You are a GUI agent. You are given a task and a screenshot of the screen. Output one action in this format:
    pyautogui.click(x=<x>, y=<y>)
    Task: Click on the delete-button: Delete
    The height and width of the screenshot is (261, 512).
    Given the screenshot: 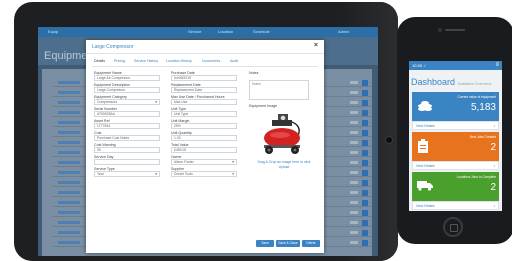 What is the action you would take?
    pyautogui.click(x=311, y=243)
    